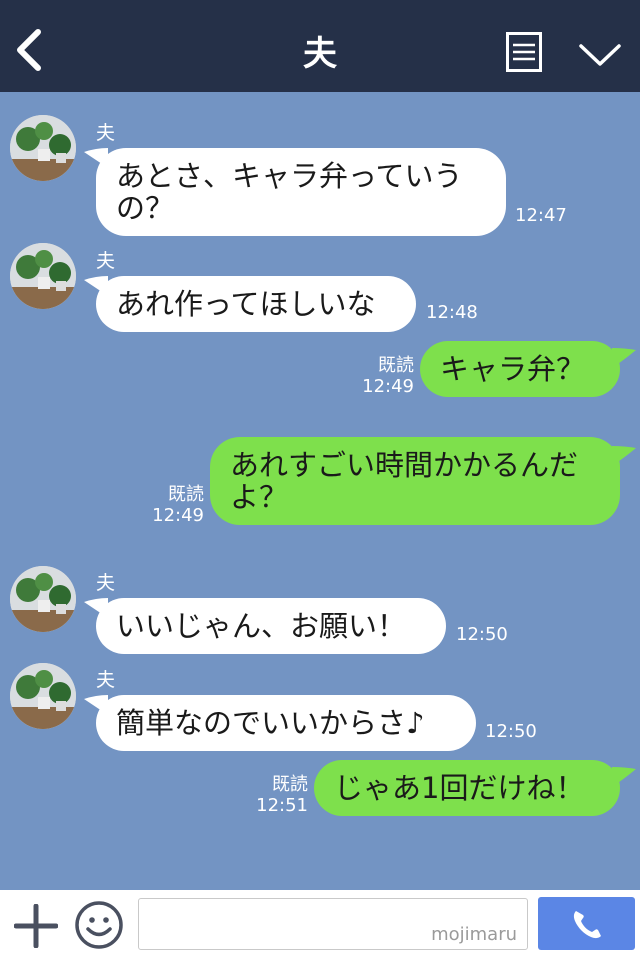 The width and height of the screenshot is (640, 960). I want to click on call-button, so click(586, 923).